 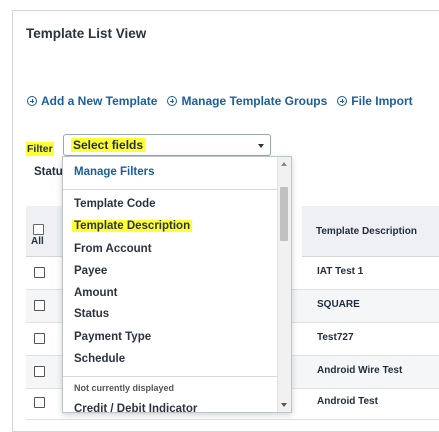 I want to click on scroll-up-arrow-icon, so click(x=284, y=164).